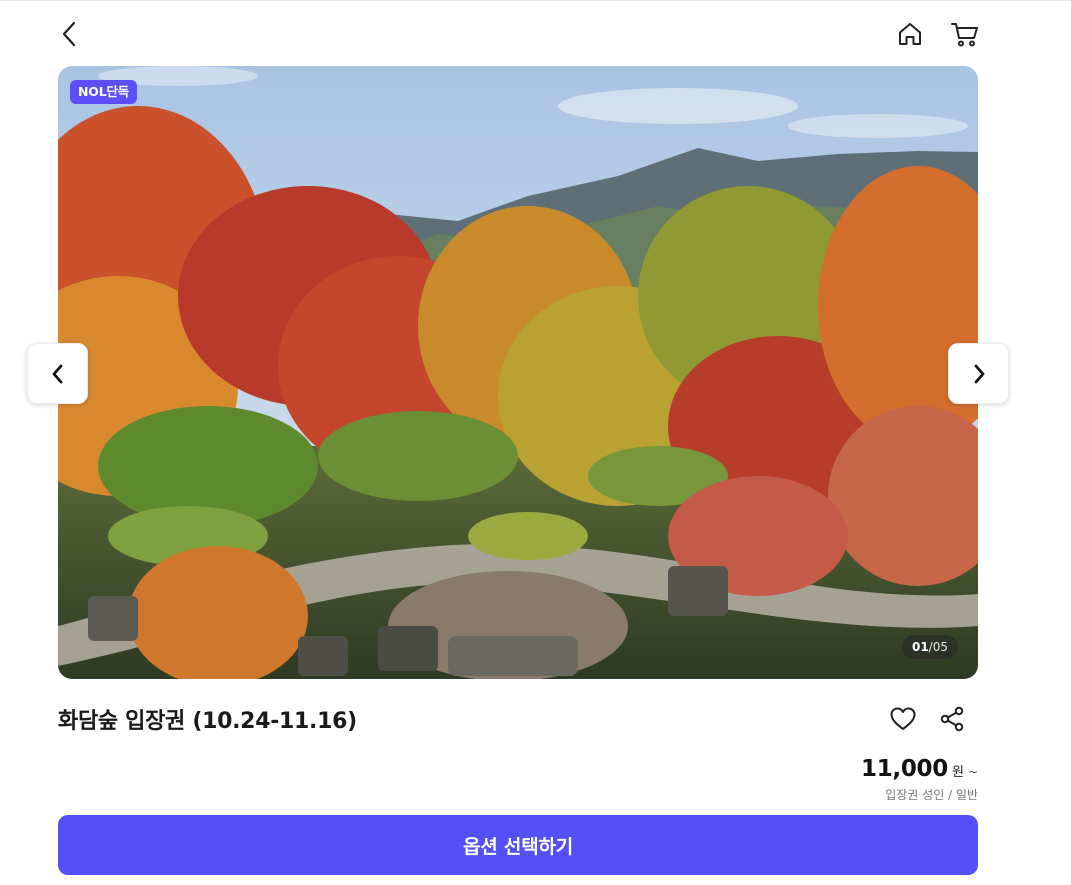 This screenshot has width=1071, height=885. I want to click on gallery-next-button, so click(978, 373).